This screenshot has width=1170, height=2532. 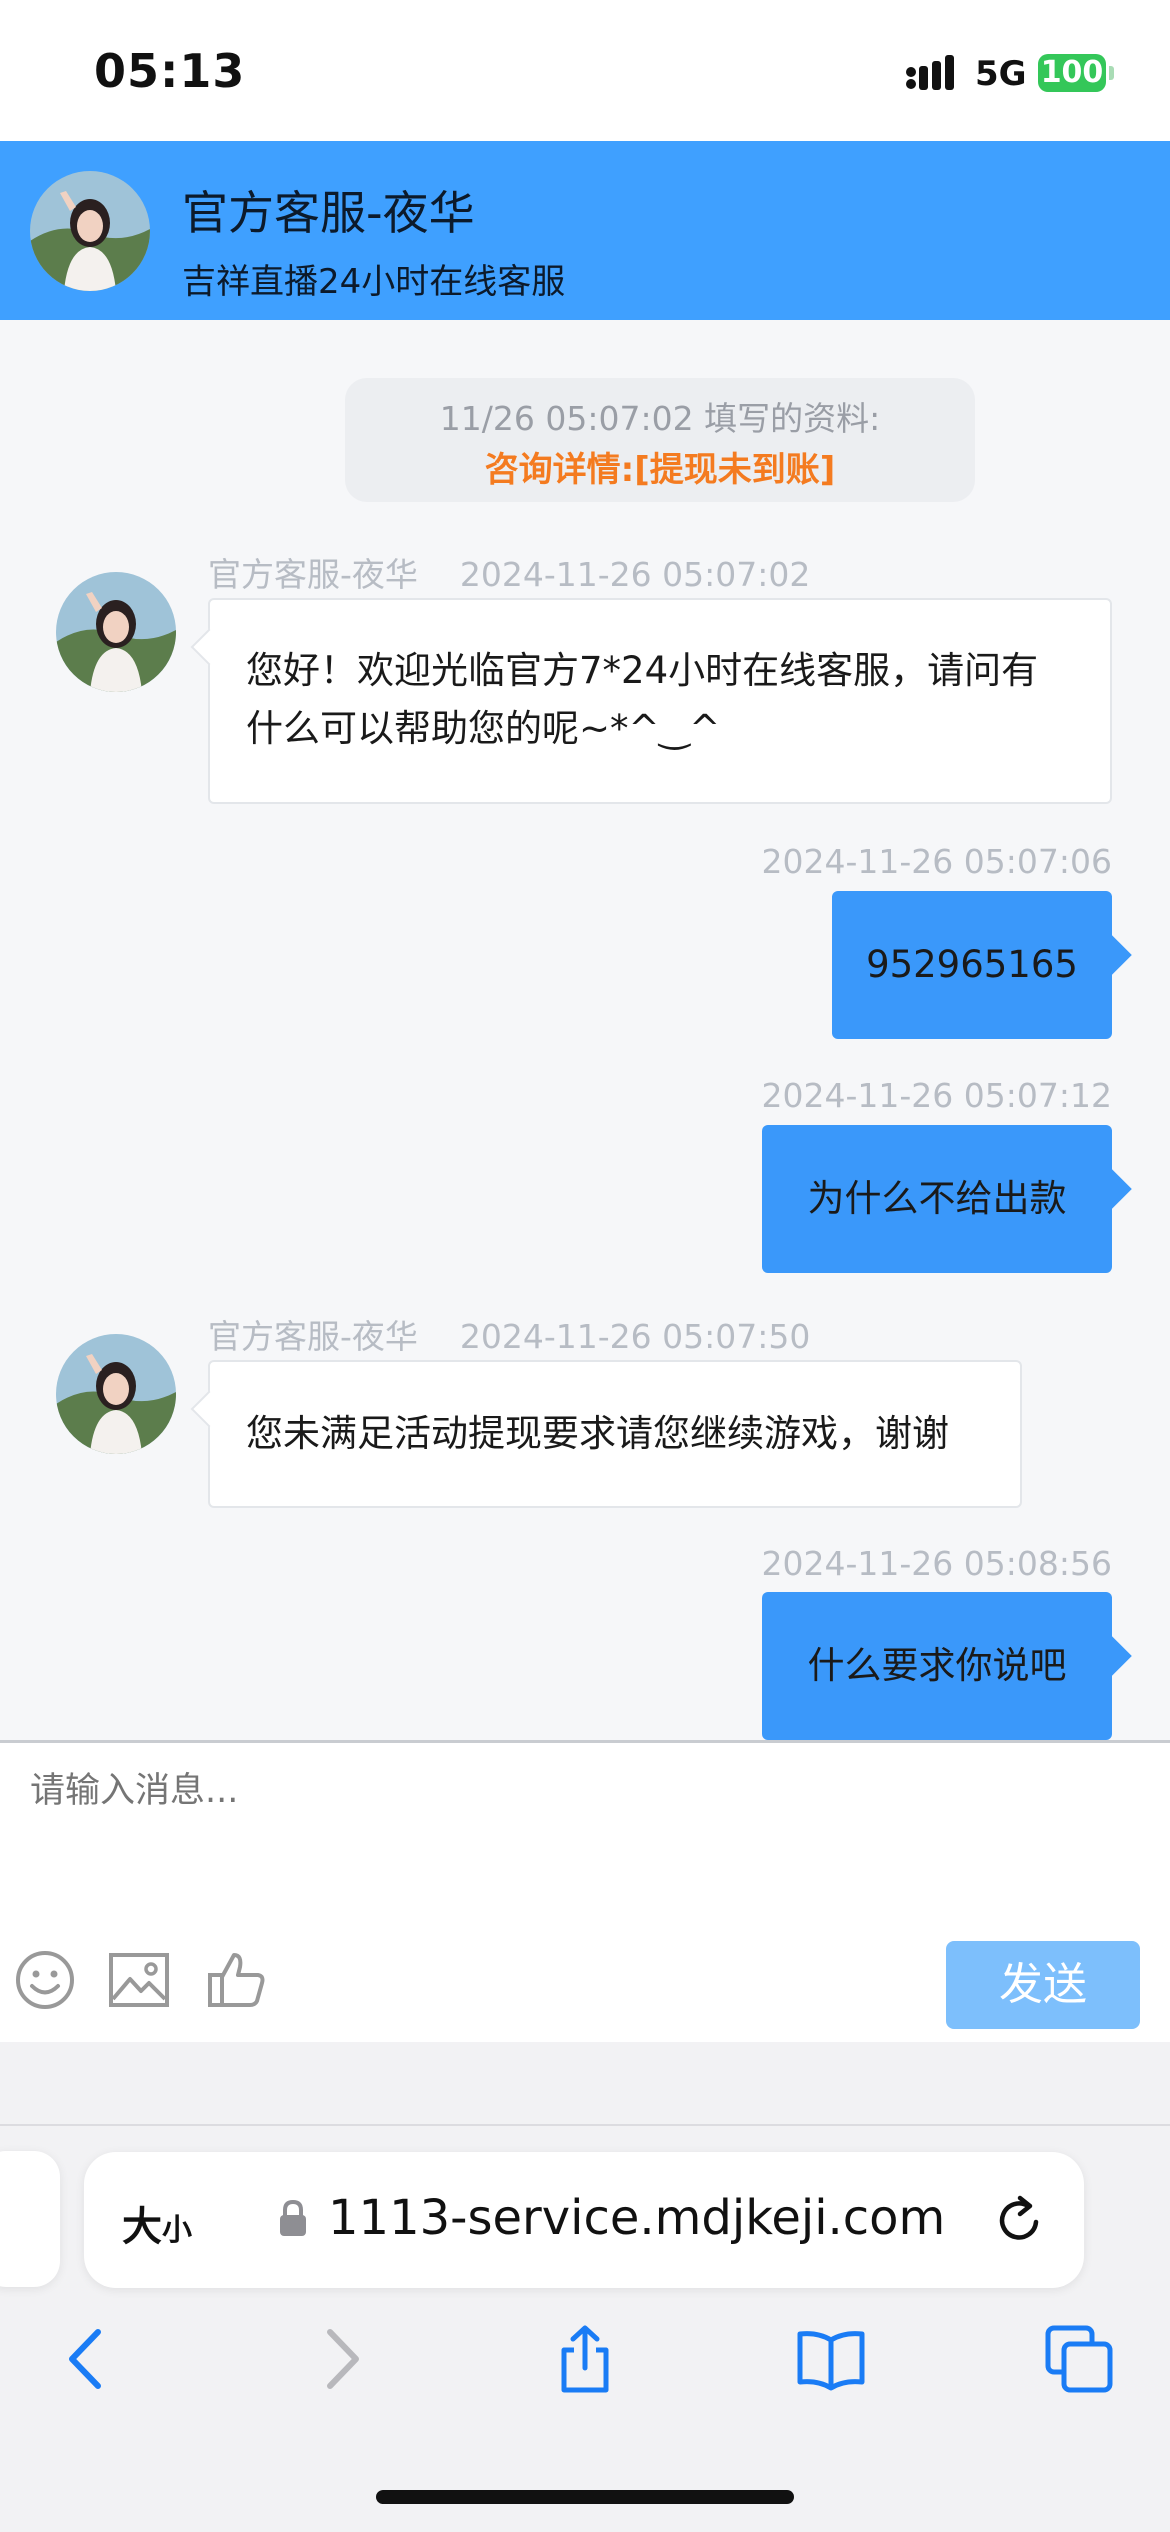 What do you see at coordinates (139, 1980) in the screenshot?
I see `image-icon` at bounding box center [139, 1980].